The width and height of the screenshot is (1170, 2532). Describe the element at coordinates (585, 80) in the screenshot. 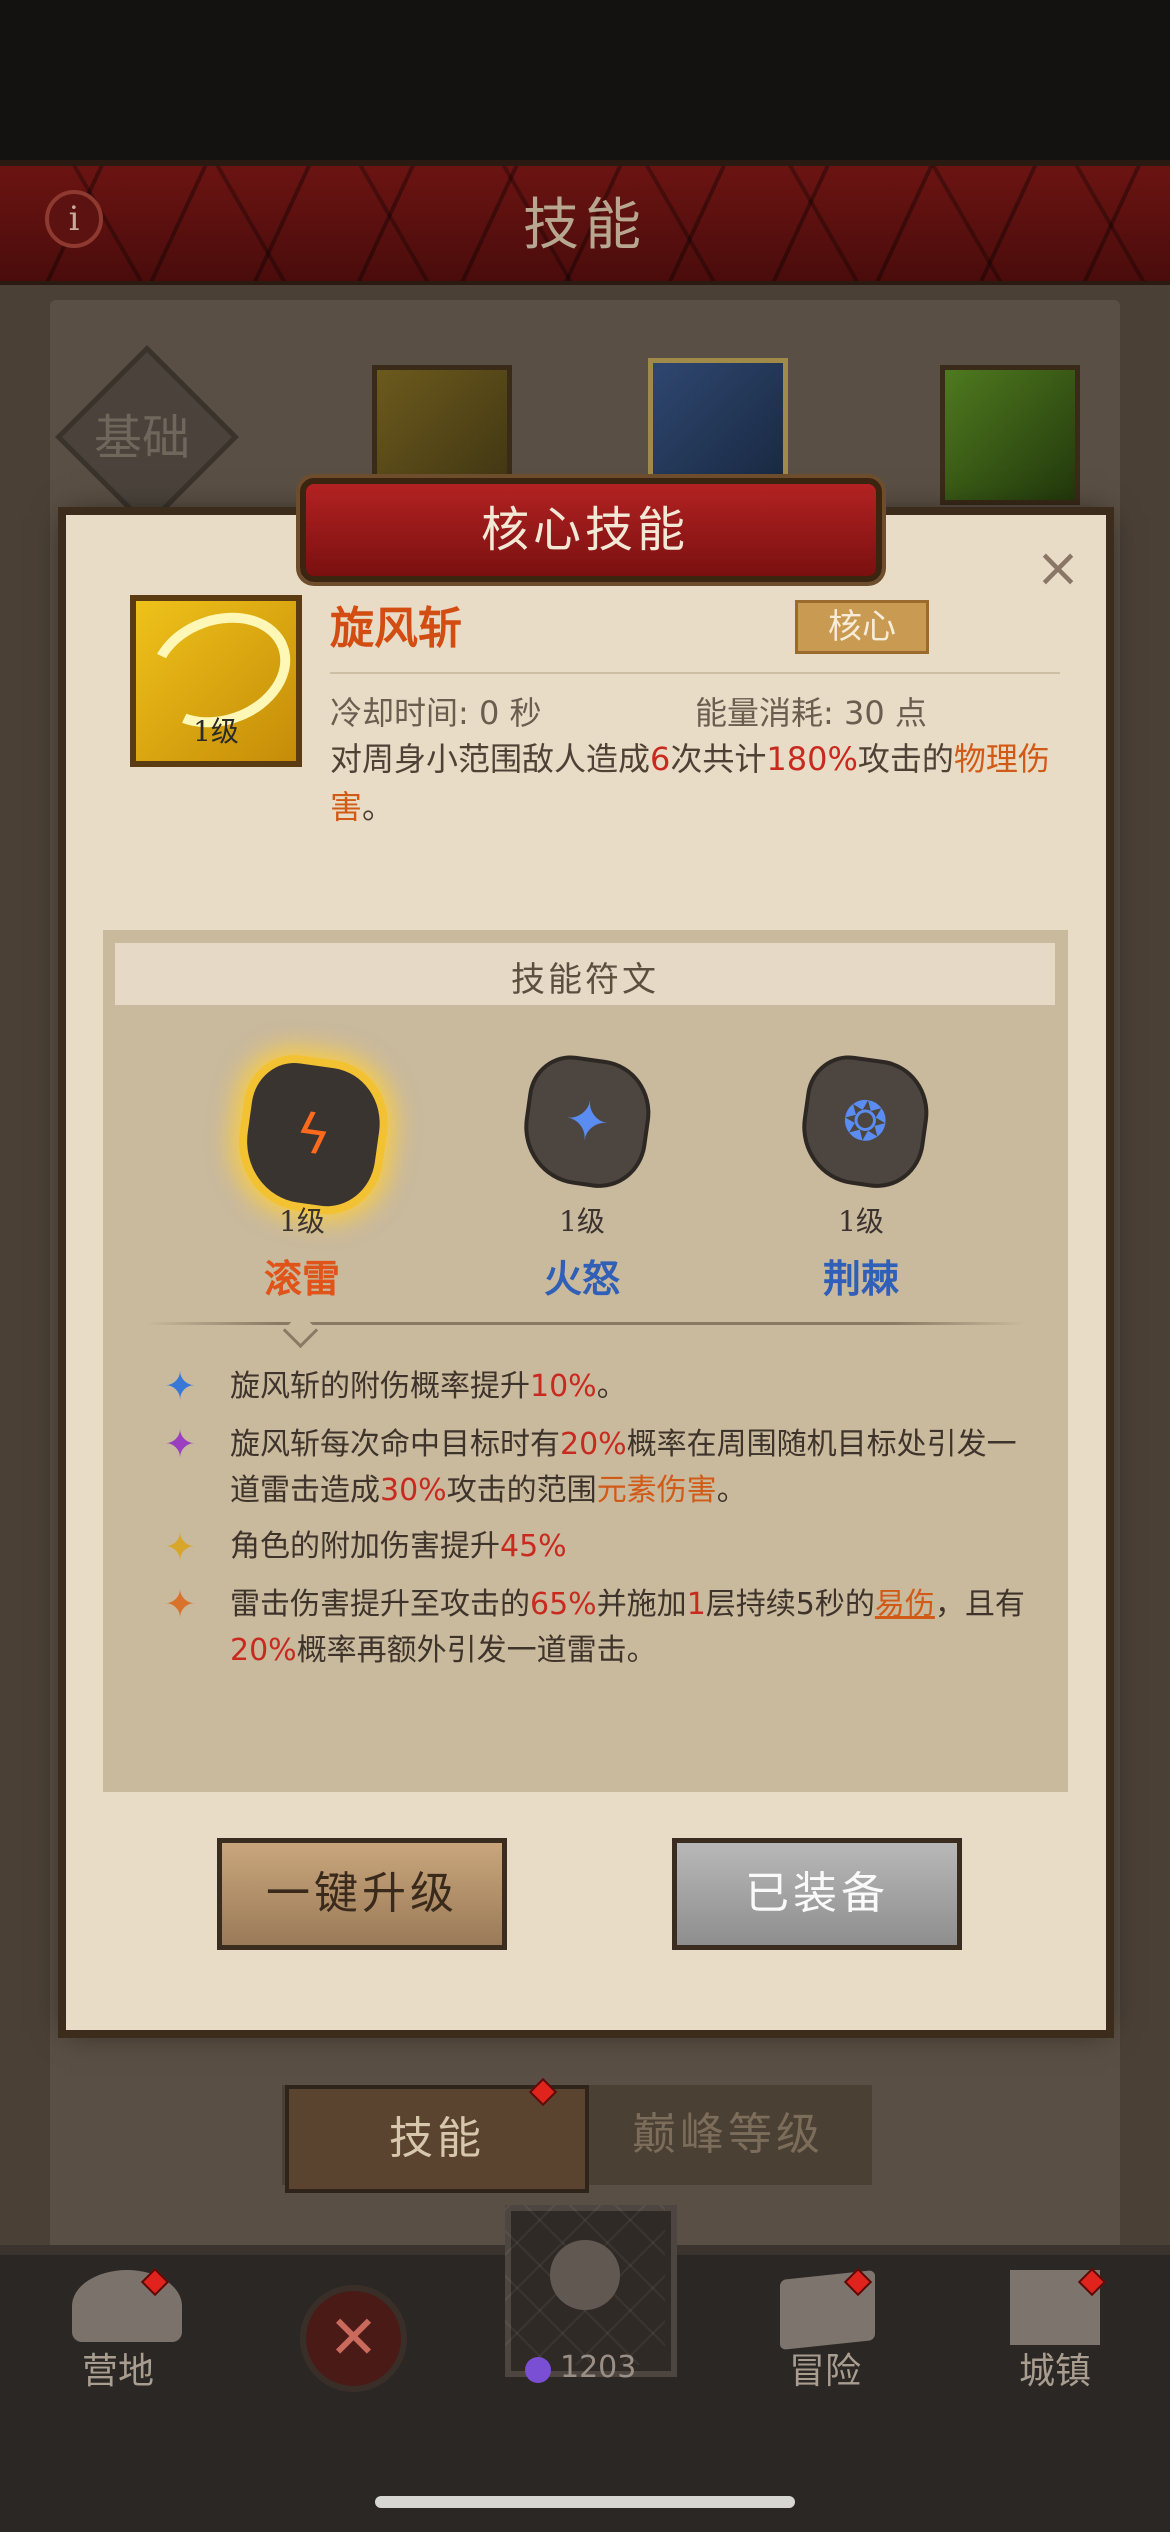

I see `status-bar-area` at that location.